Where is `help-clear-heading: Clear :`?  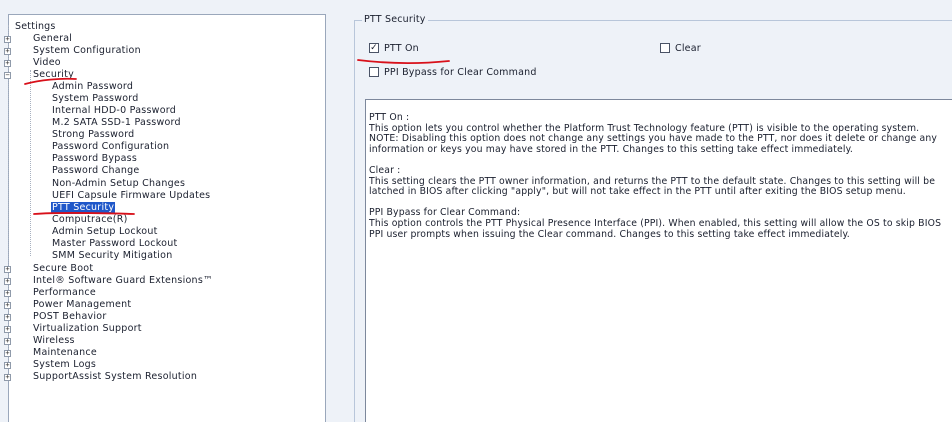 help-clear-heading: Clear : is located at coordinates (385, 170).